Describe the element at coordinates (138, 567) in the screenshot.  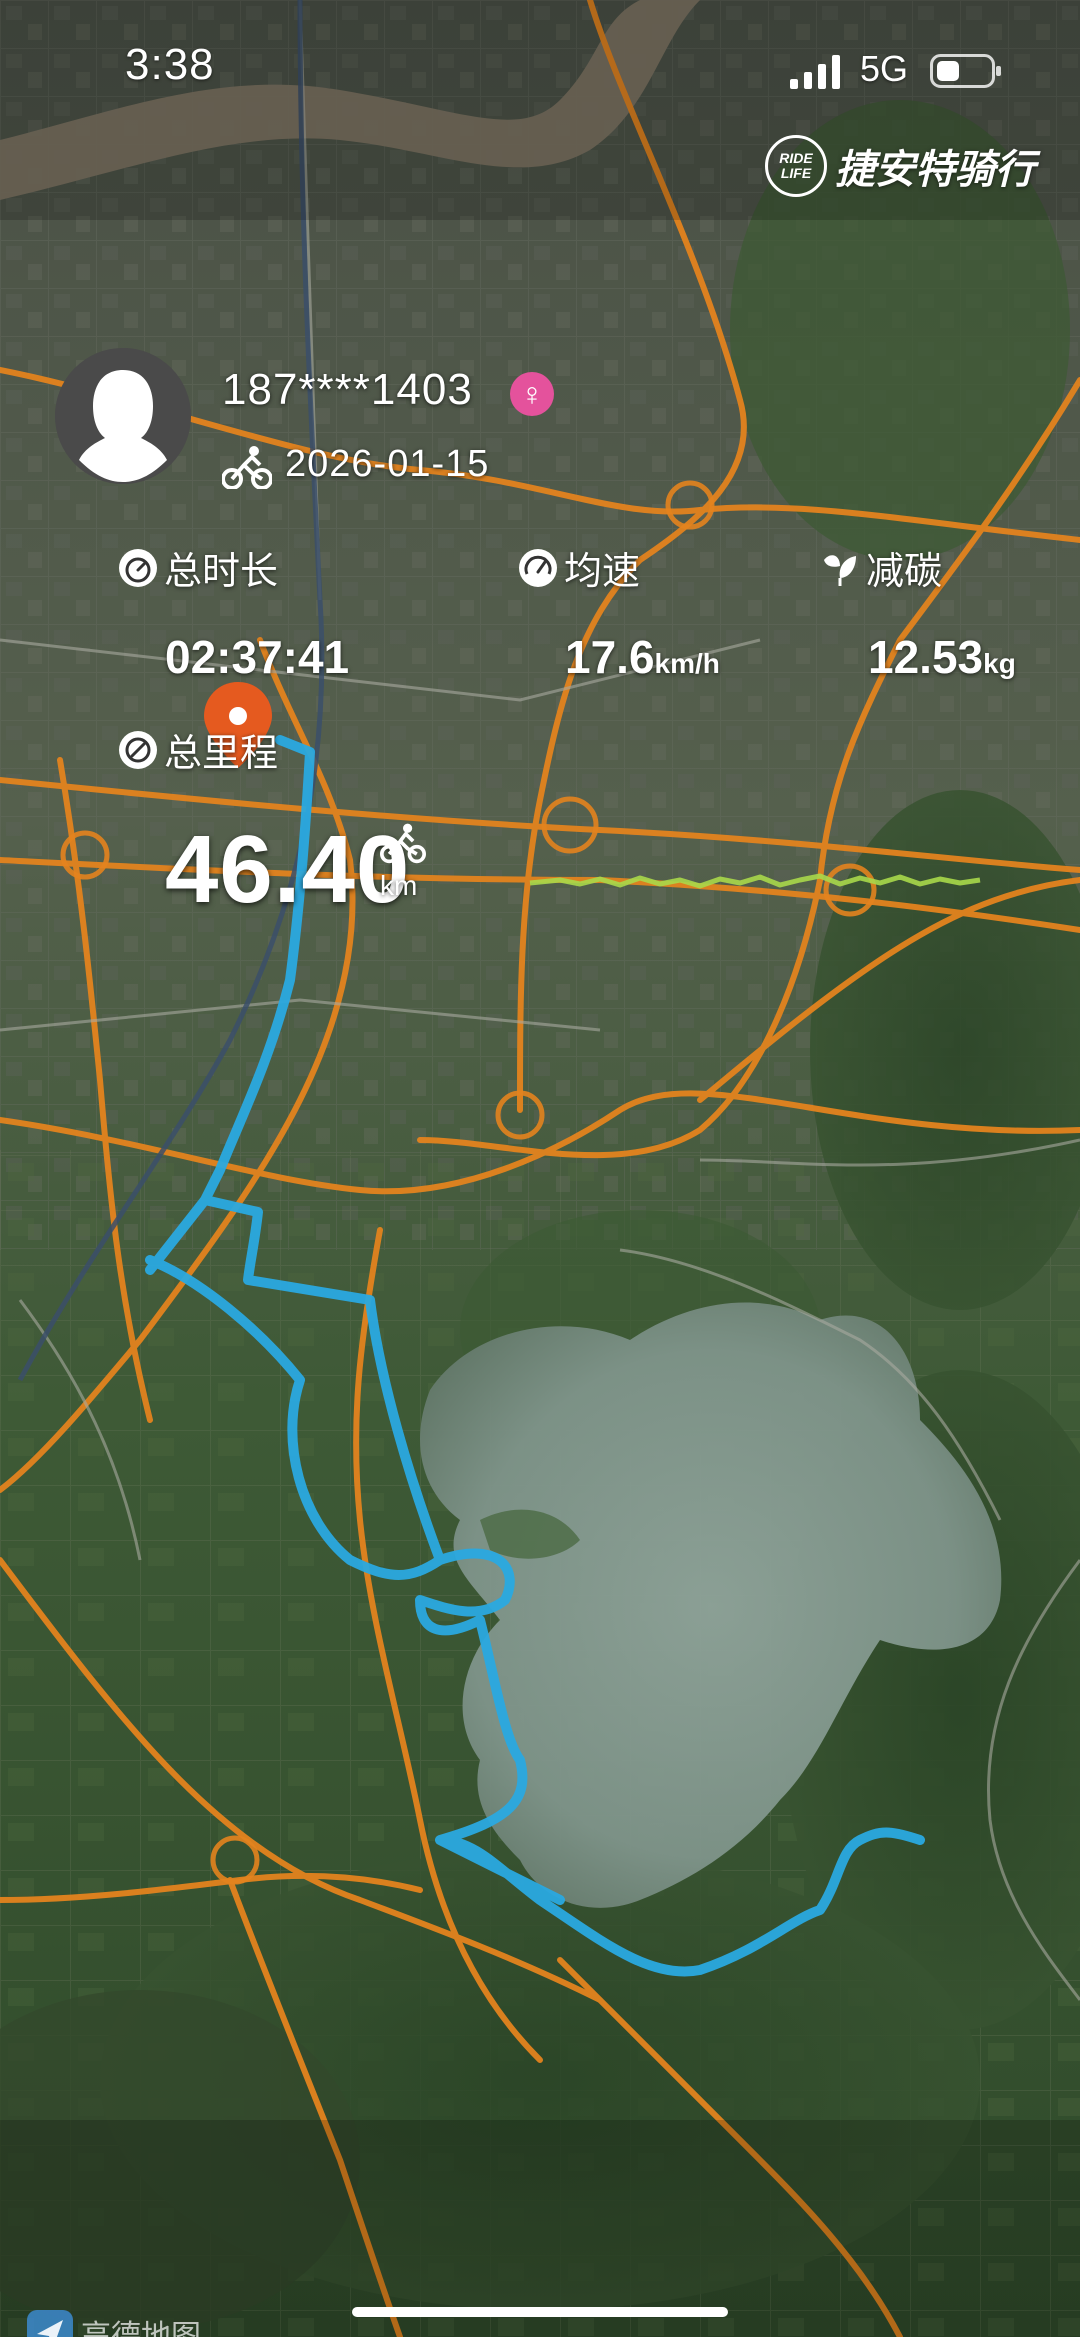
I see `stopwatch-icon` at that location.